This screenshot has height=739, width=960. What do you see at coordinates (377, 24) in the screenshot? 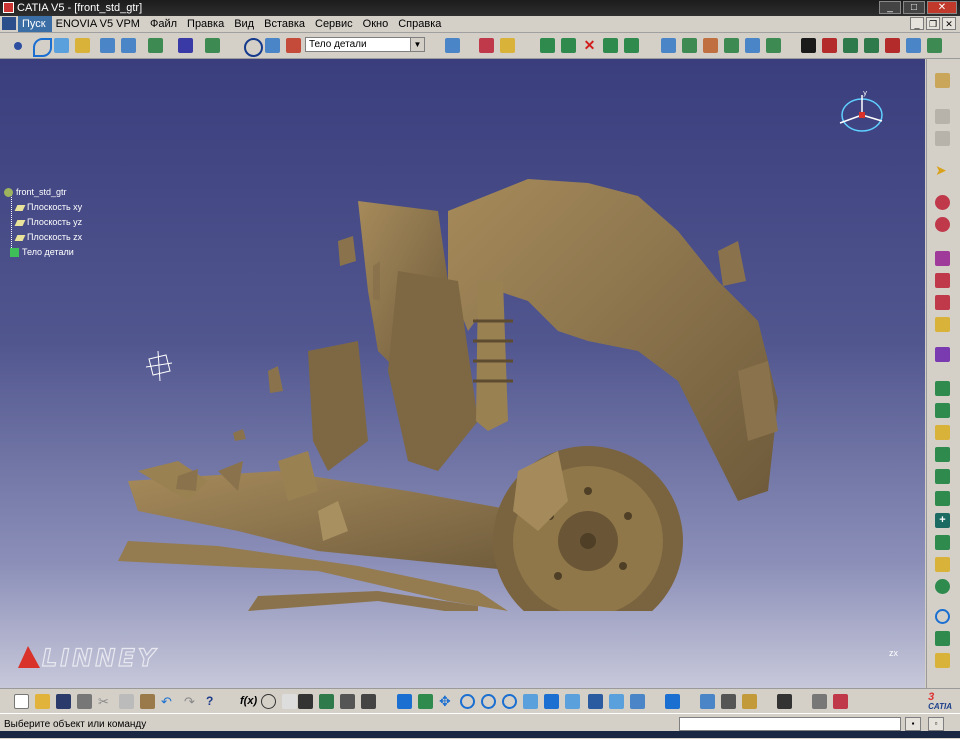
I see `menu-window: Окно` at bounding box center [377, 24].